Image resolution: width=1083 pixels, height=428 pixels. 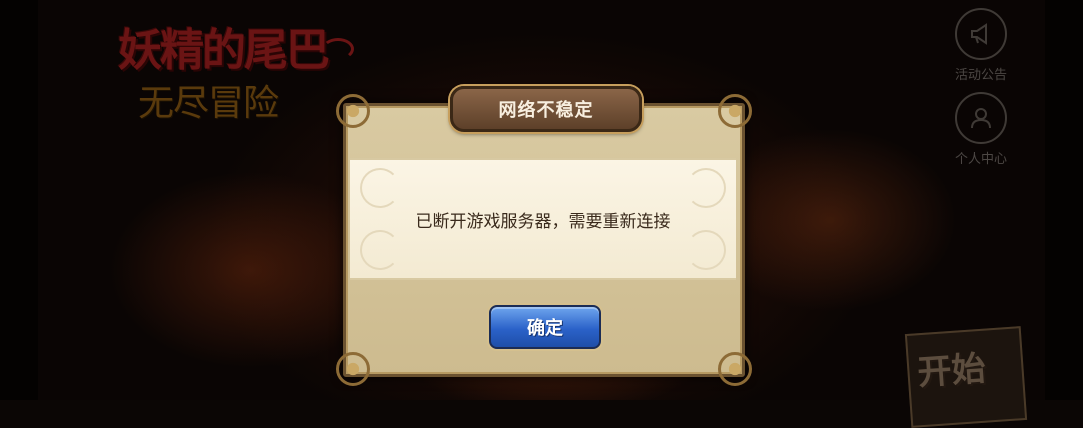 I want to click on profile-label: 个人中心, so click(x=980, y=159).